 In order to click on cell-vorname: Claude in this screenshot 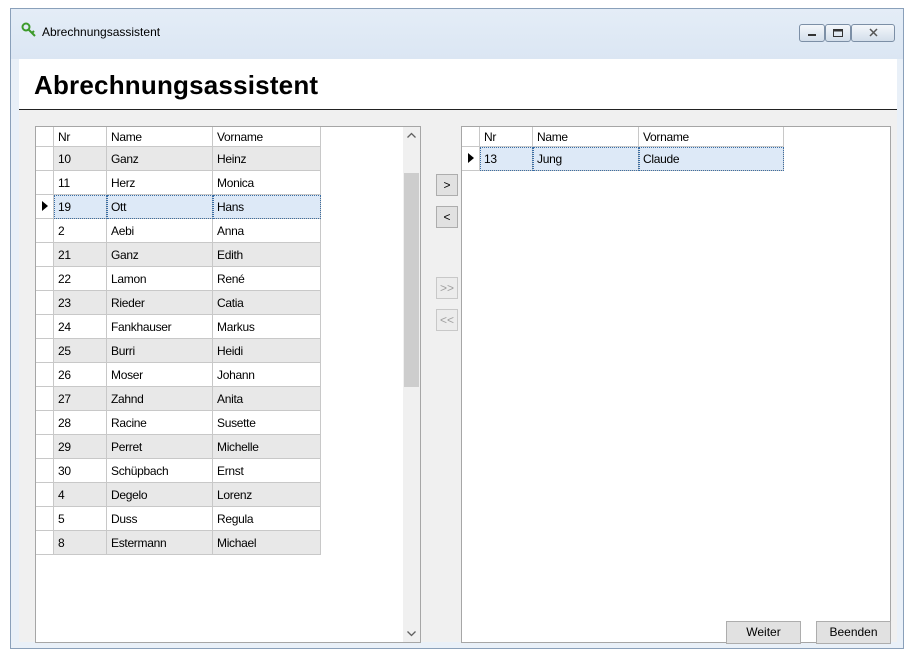, I will do `click(711, 158)`.